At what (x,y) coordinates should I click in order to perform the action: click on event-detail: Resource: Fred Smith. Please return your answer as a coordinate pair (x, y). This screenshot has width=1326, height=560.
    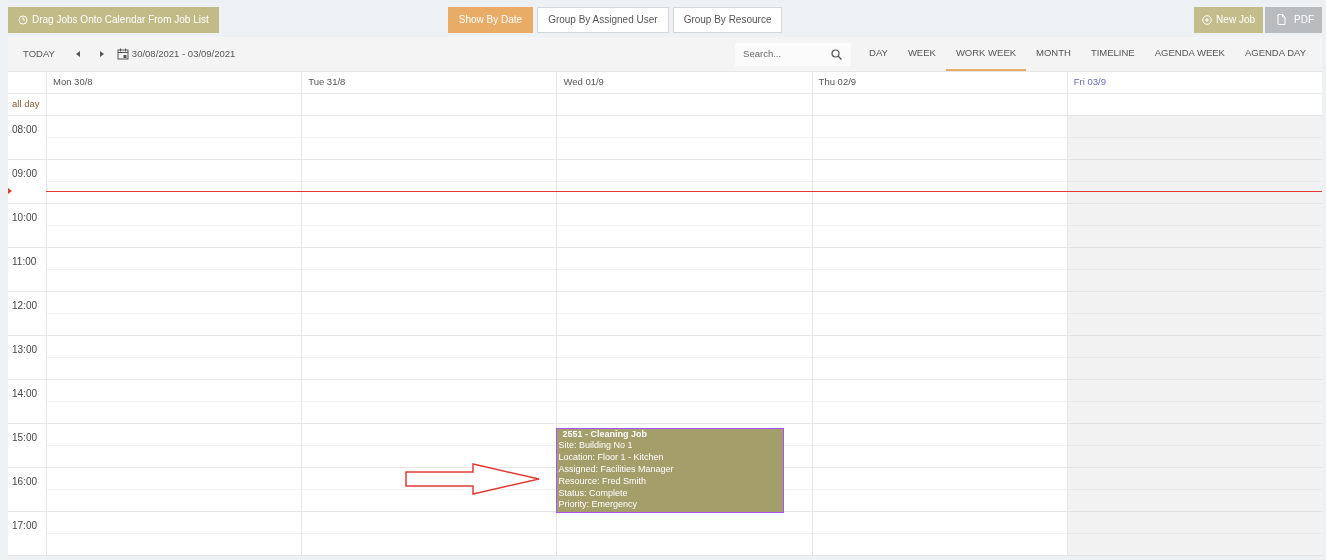
    Looking at the image, I should click on (602, 481).